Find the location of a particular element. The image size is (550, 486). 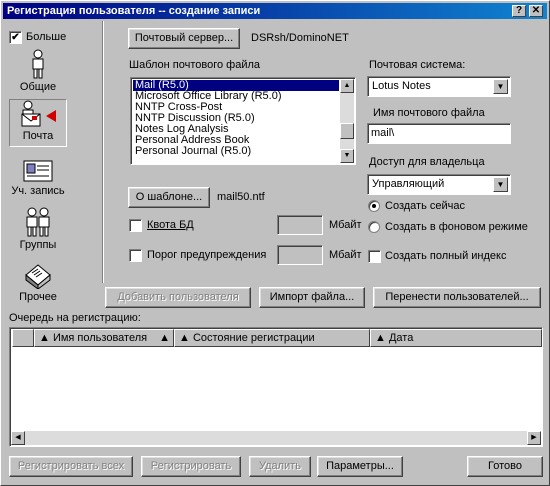

other-icon is located at coordinates (38, 276).